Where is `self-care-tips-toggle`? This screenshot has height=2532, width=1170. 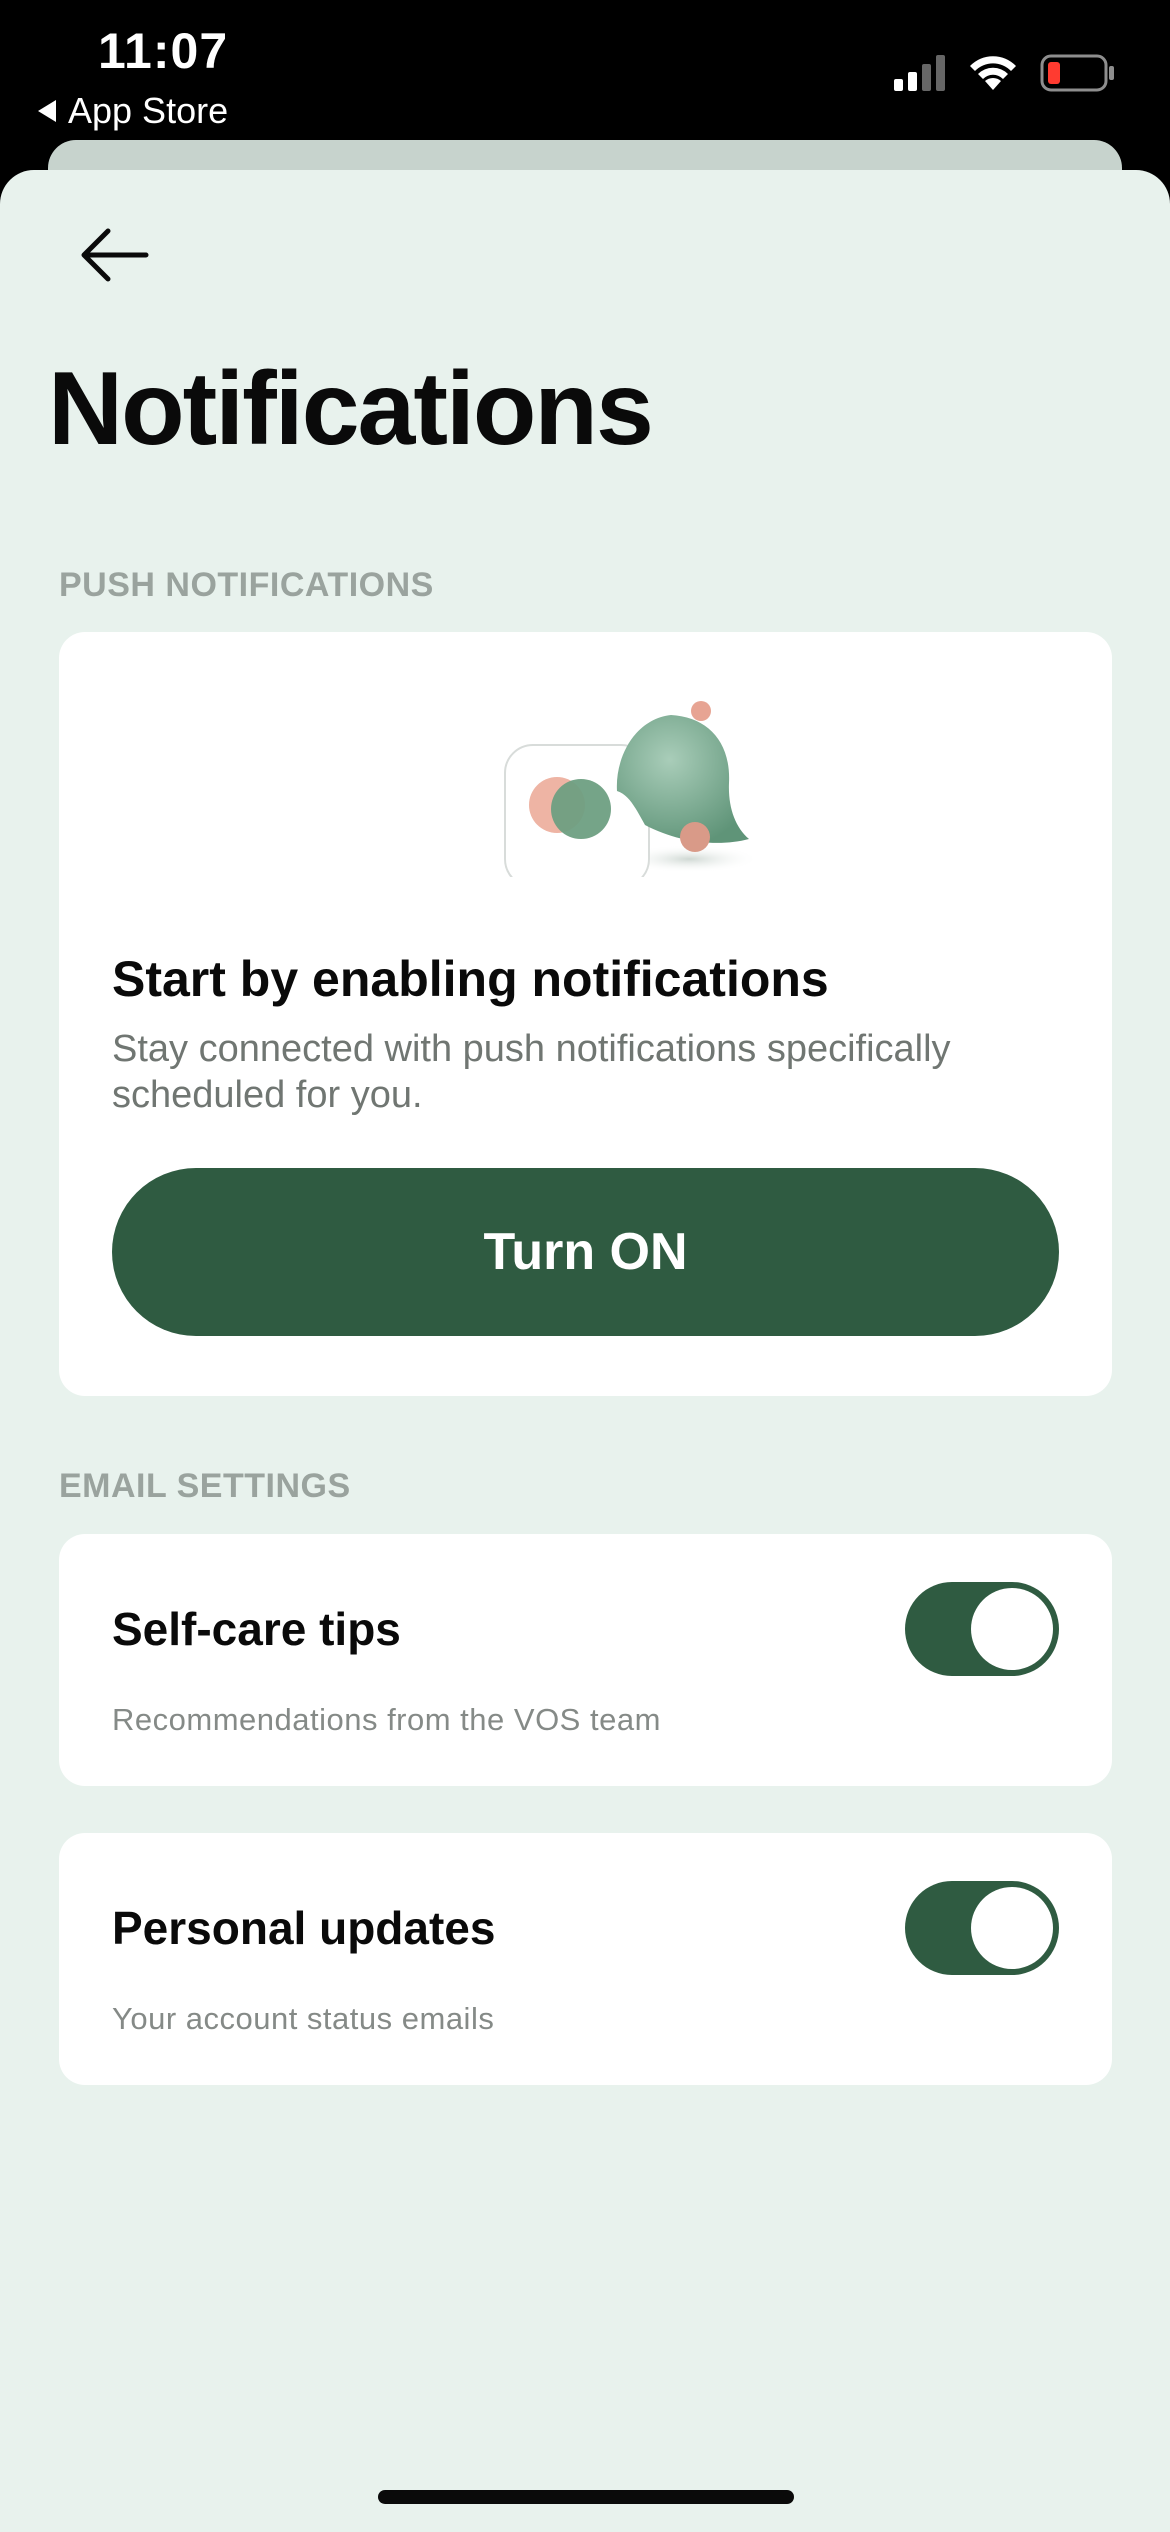 self-care-tips-toggle is located at coordinates (982, 1629).